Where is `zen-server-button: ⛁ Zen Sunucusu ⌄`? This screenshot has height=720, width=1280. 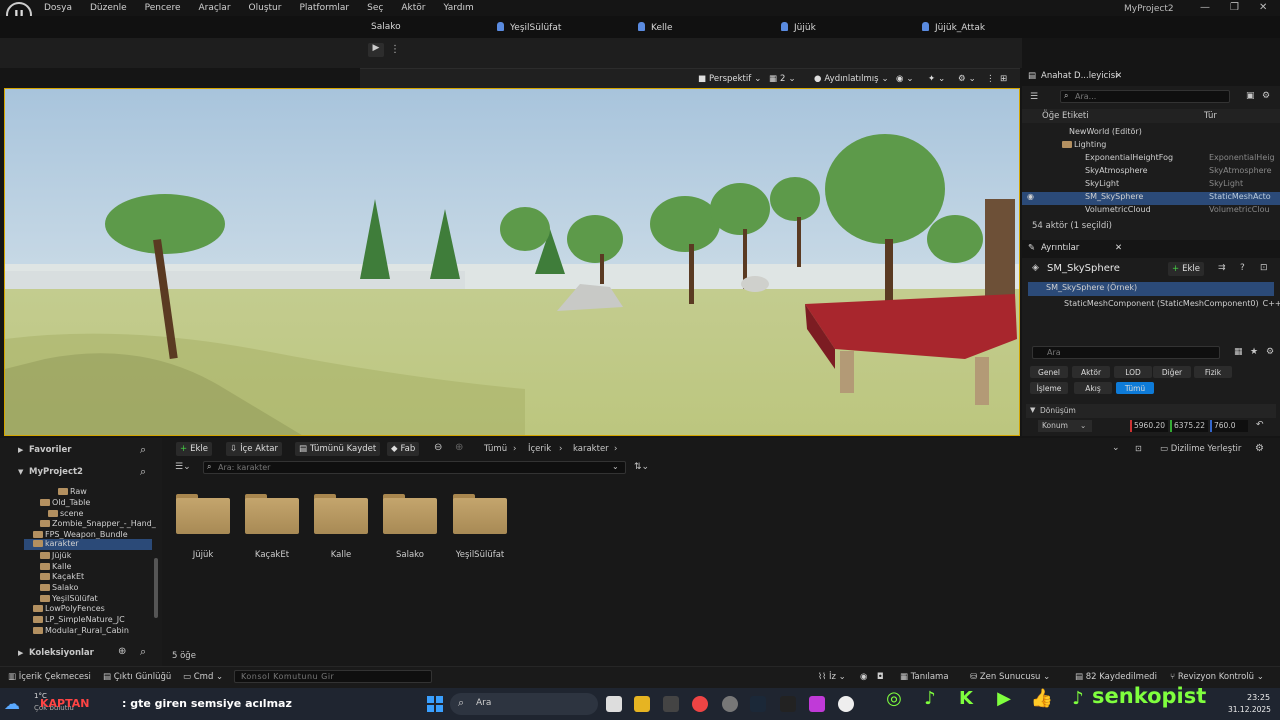
zen-server-button: ⛁ Zen Sunucusu ⌄ is located at coordinates (1010, 677).